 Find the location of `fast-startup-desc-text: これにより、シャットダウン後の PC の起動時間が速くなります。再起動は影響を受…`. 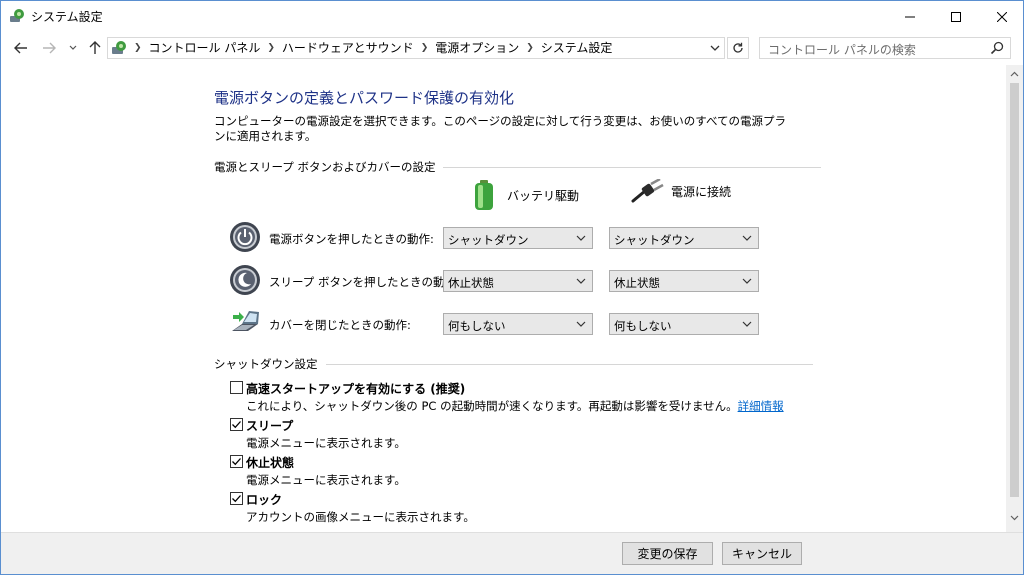

fast-startup-desc-text: これにより、シャットダウン後の PC の起動時間が速くなります。再起動は影響を受… is located at coordinates (492, 406).